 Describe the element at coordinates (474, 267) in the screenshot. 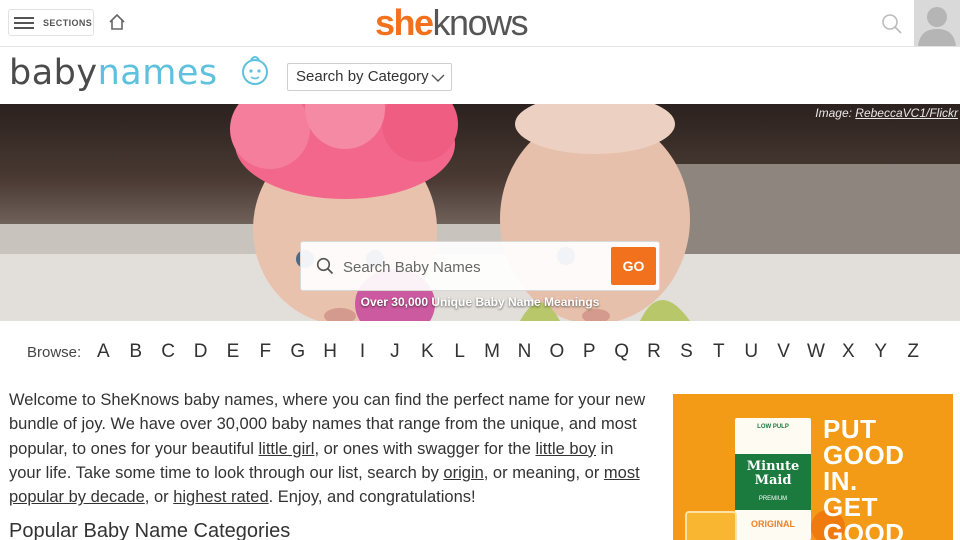

I see `baby-name-search-input` at that location.